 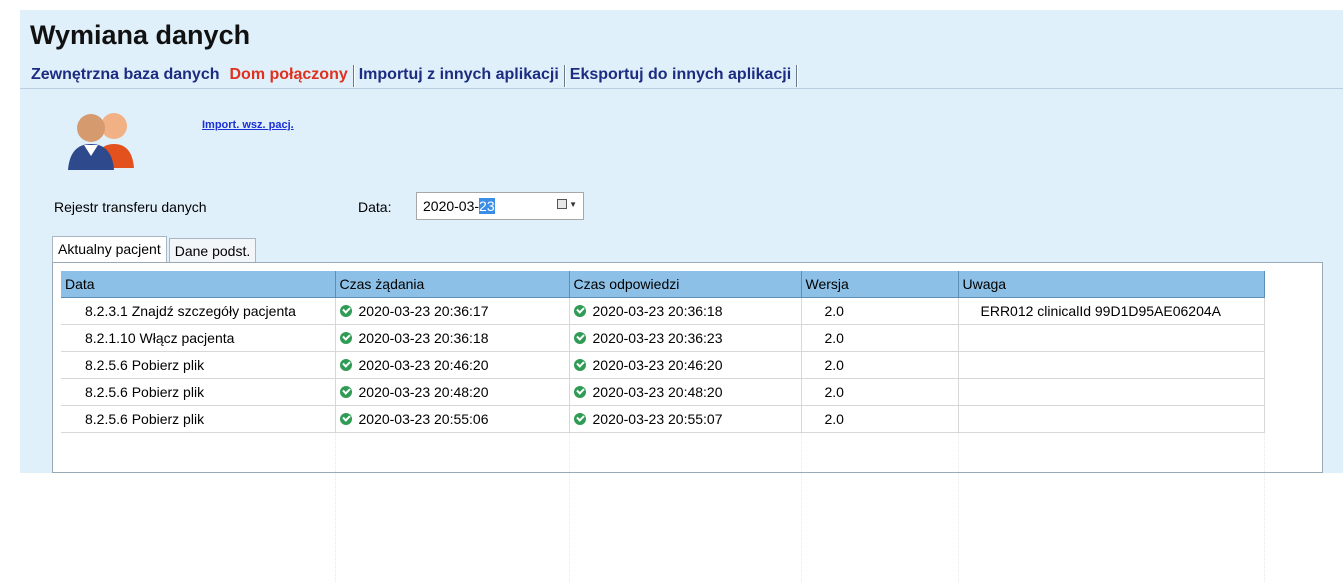 I want to click on request-time-cell: 2020-03-23 20:48:20, so click(x=452, y=392).